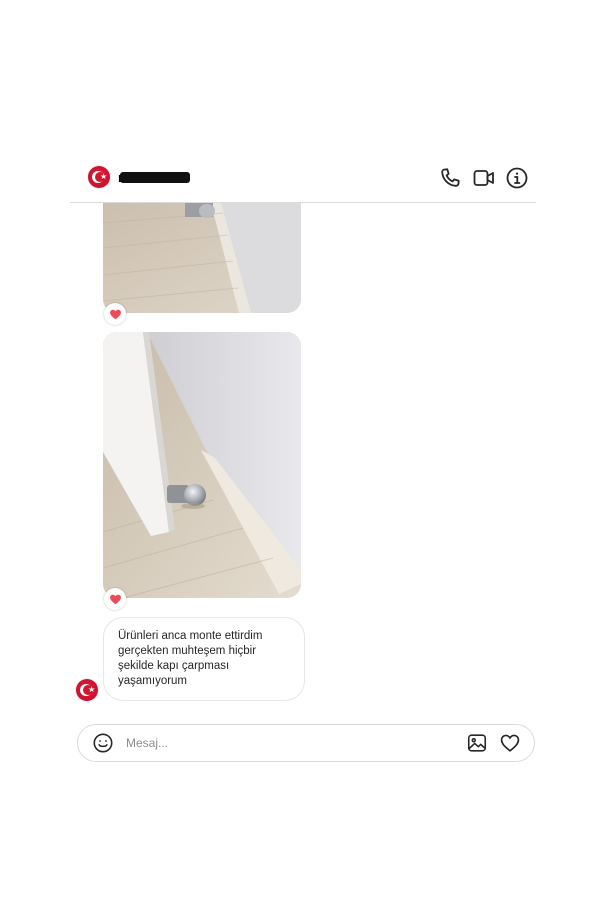 The width and height of the screenshot is (613, 920). I want to click on video-icon, so click(484, 178).